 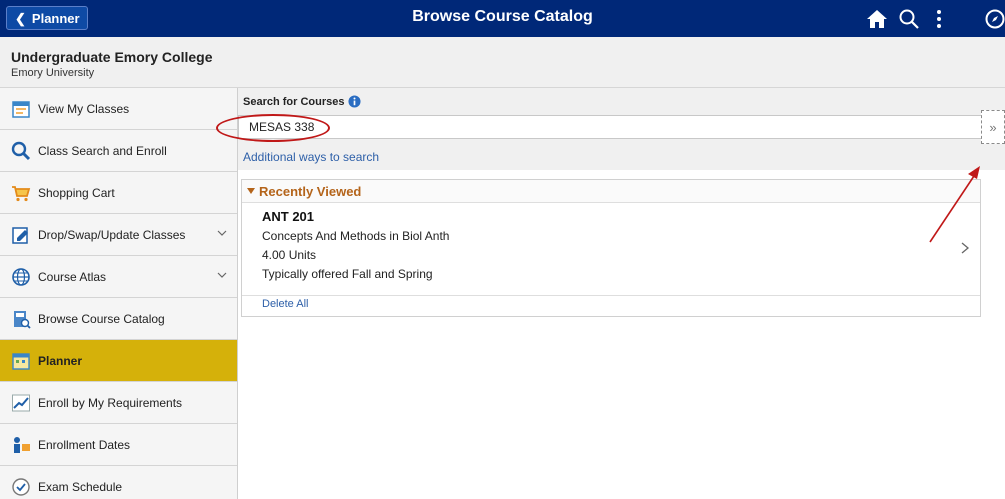 What do you see at coordinates (611, 191) in the screenshot?
I see `recently-viewed-header: Recently Viewed` at bounding box center [611, 191].